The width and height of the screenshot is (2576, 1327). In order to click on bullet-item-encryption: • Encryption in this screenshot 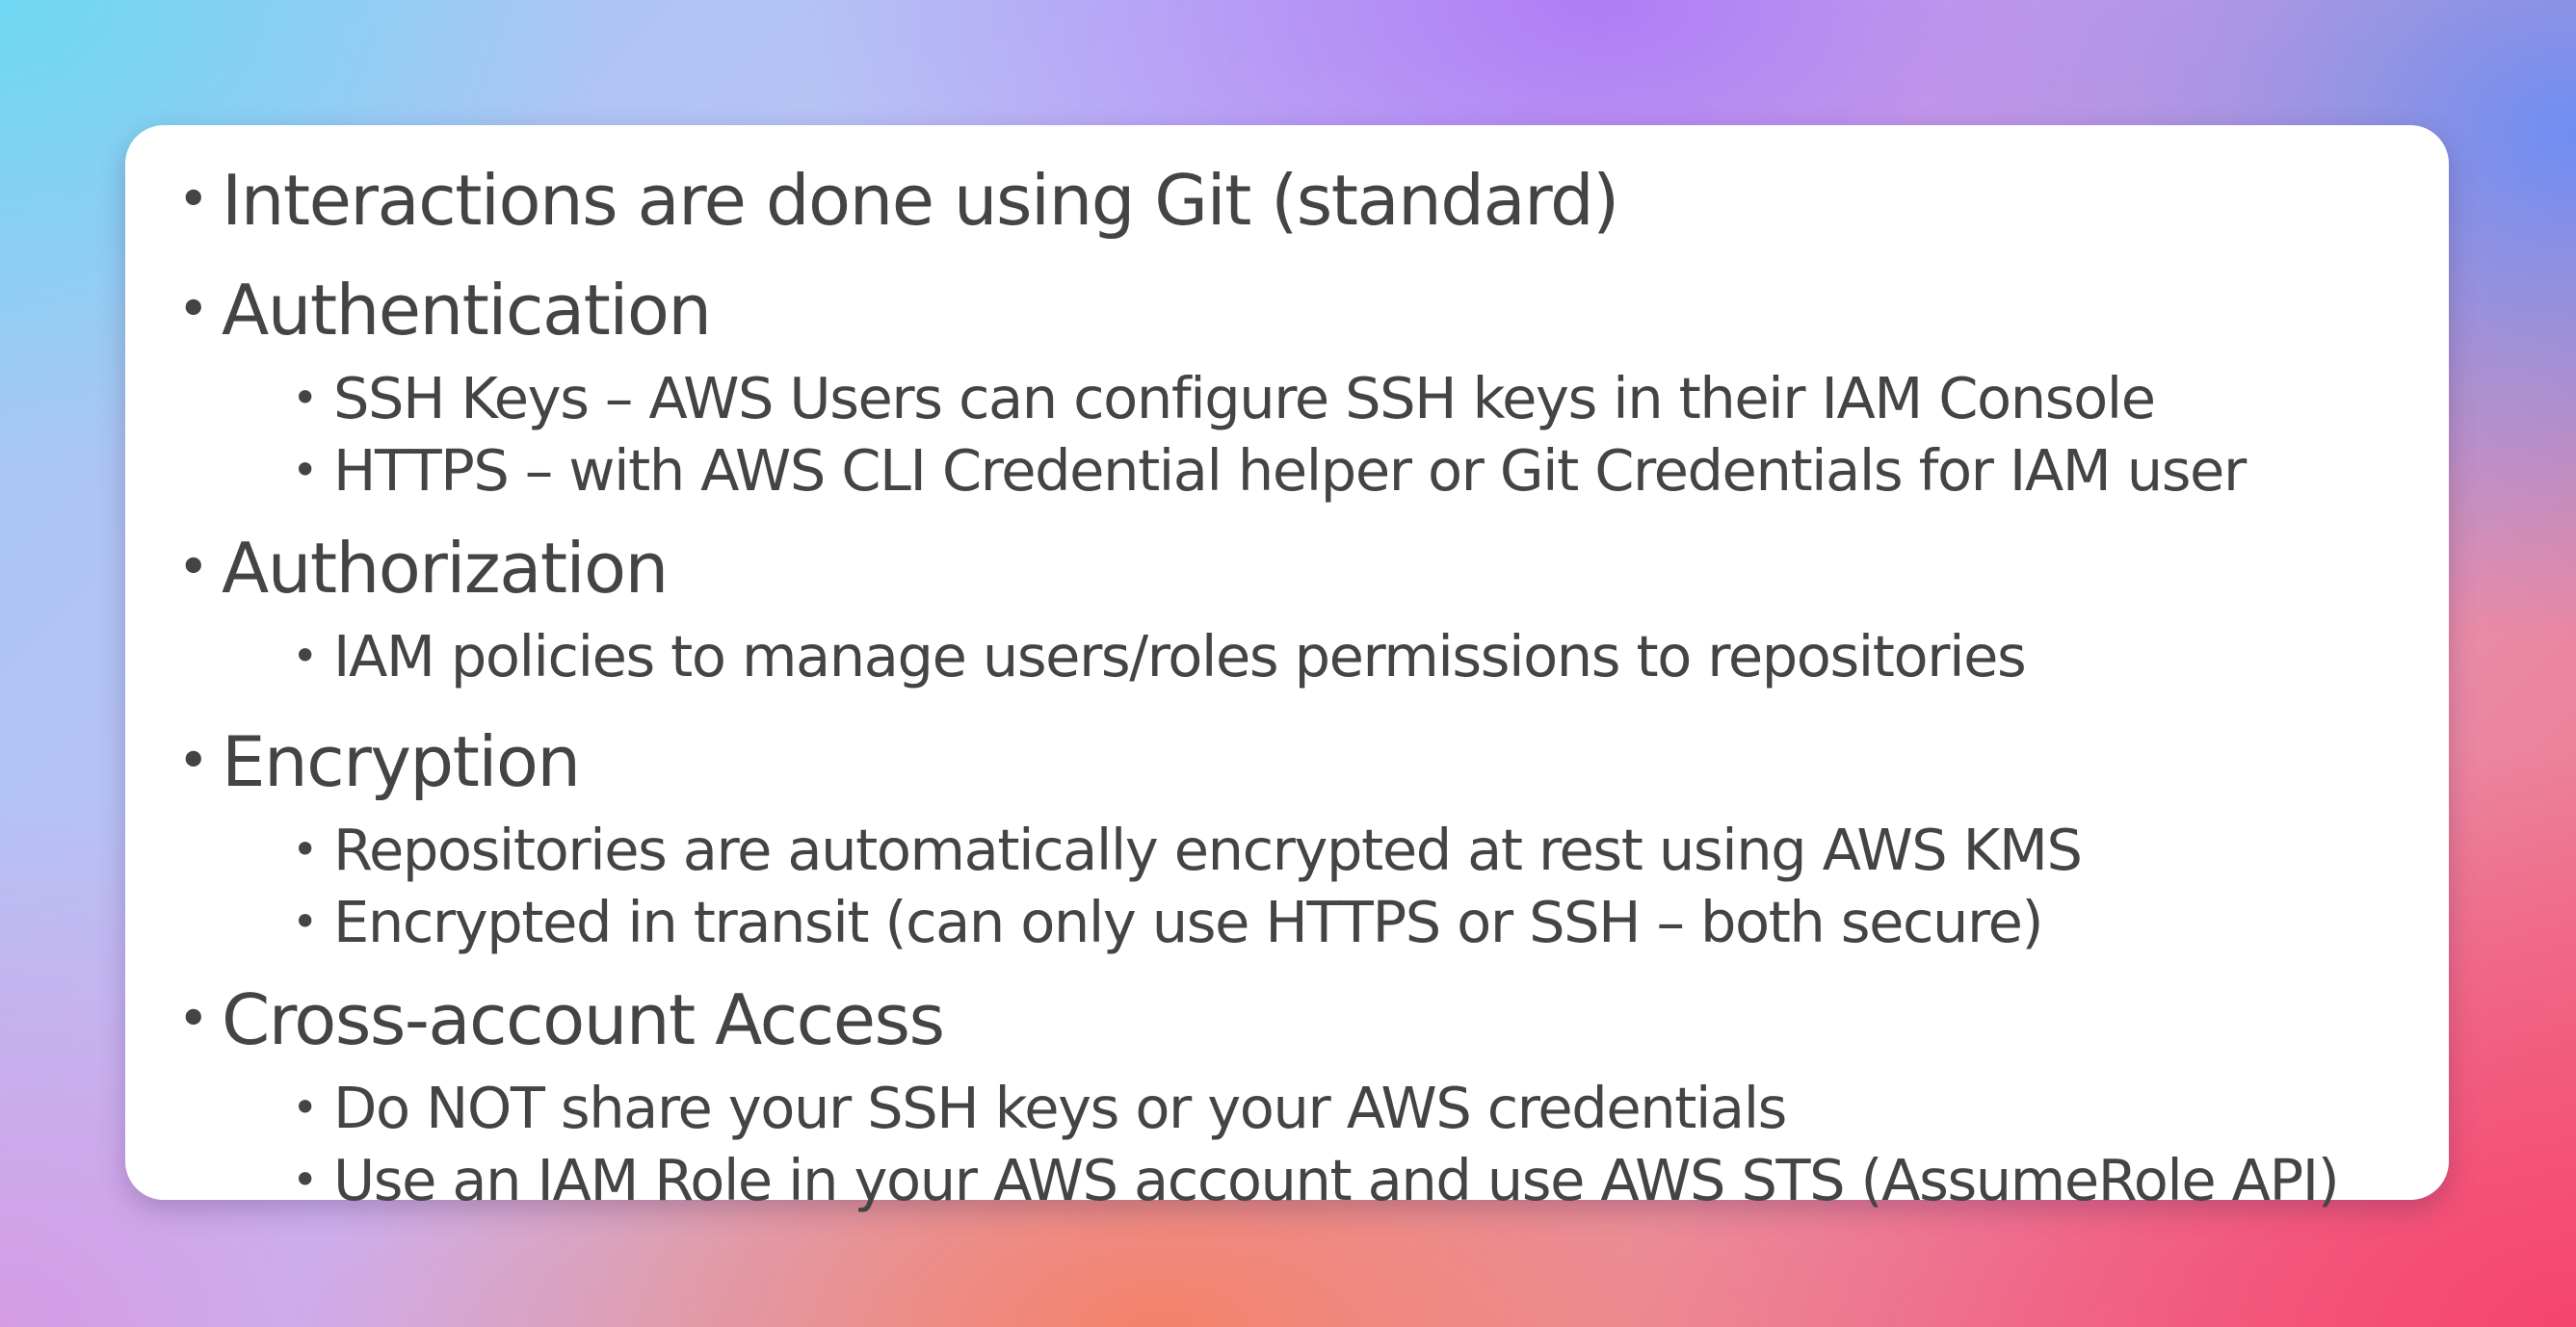, I will do `click(1287, 762)`.